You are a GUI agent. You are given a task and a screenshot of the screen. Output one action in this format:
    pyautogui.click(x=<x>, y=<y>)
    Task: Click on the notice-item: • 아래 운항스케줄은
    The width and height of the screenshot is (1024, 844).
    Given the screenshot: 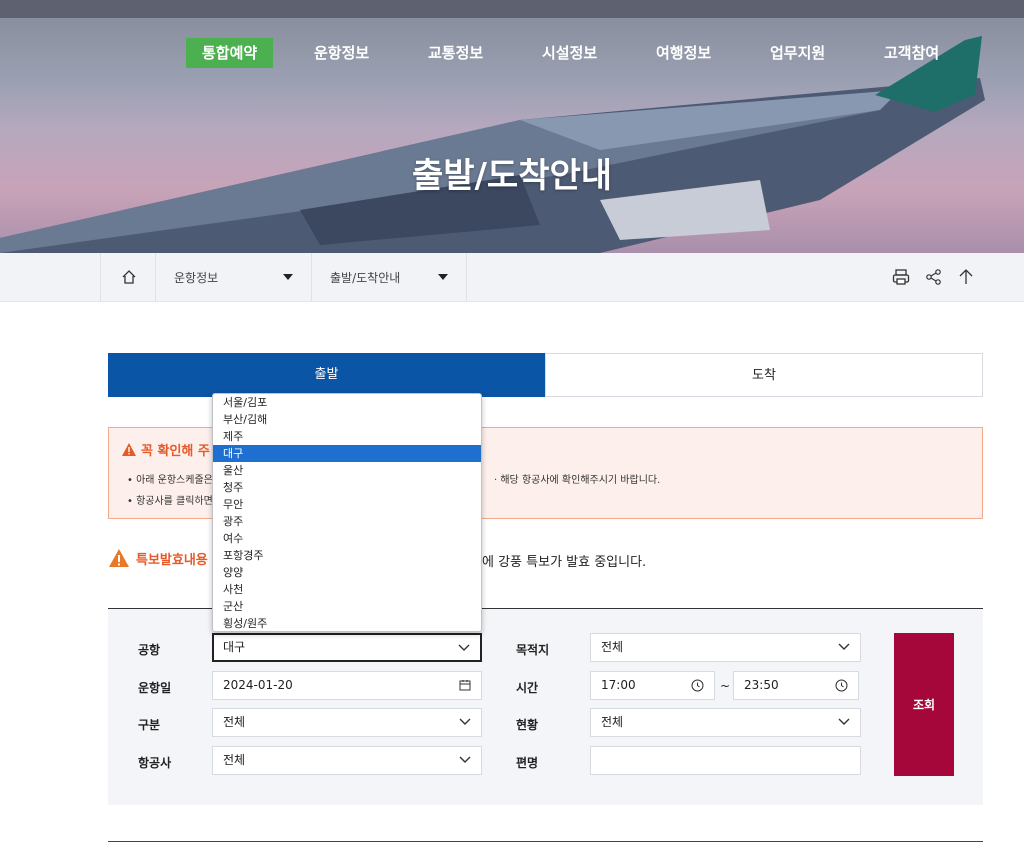 What is the action you would take?
    pyautogui.click(x=170, y=480)
    